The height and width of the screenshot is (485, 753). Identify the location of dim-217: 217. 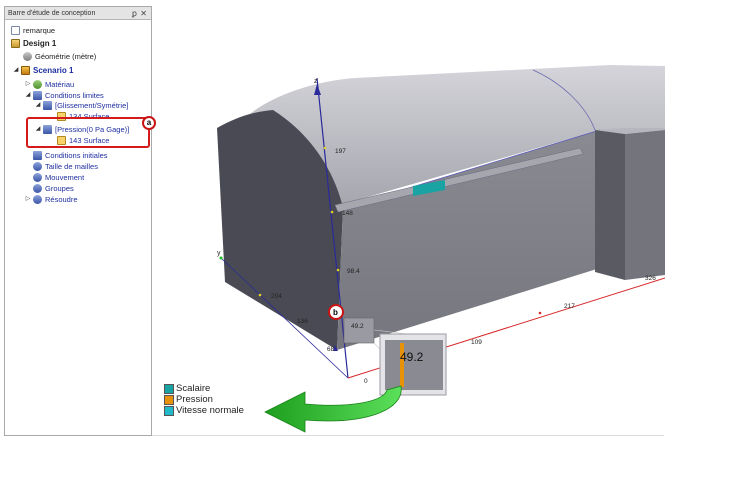
(569, 306).